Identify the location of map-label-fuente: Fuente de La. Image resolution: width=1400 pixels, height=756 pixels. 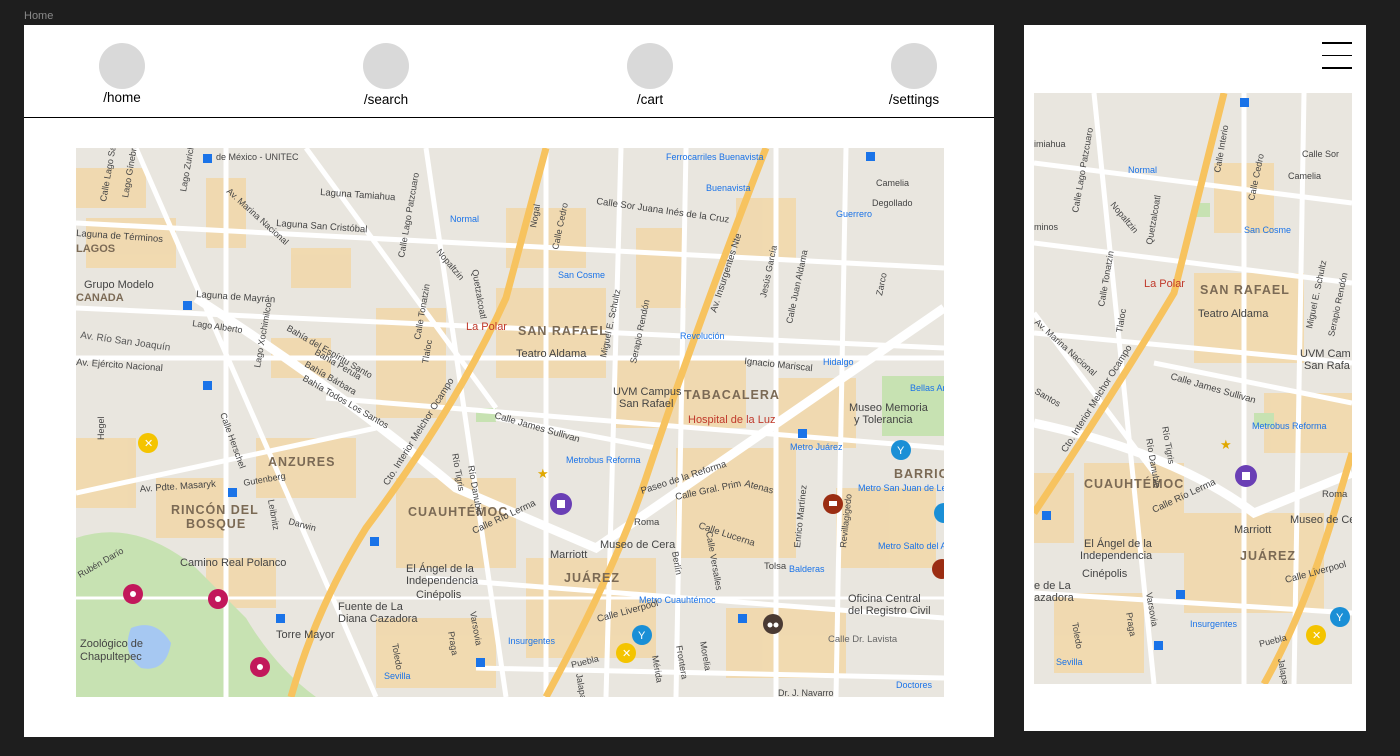
(371, 607).